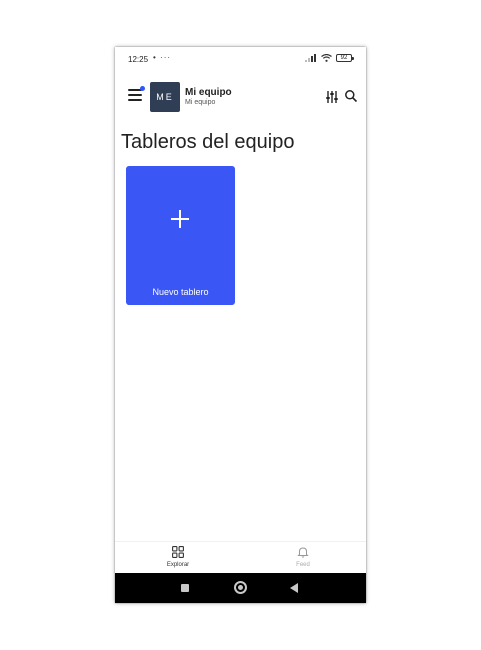 The width and height of the screenshot is (481, 650). What do you see at coordinates (326, 58) in the screenshot?
I see `wifi-icon` at bounding box center [326, 58].